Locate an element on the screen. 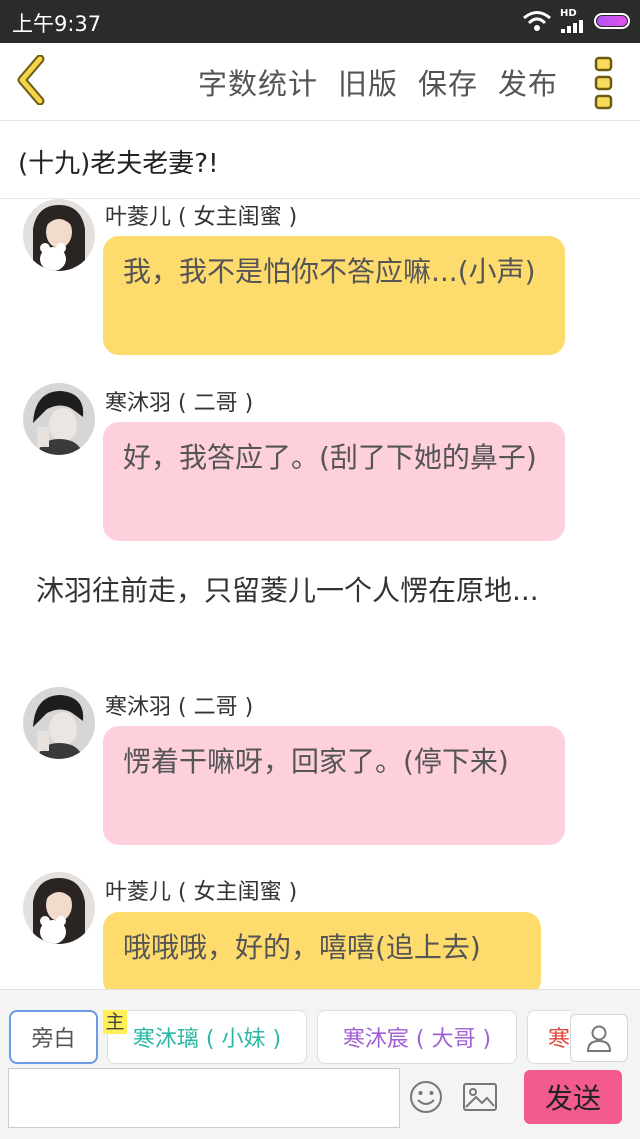  status-bar: 上午9:37 HD is located at coordinates (320, 21).